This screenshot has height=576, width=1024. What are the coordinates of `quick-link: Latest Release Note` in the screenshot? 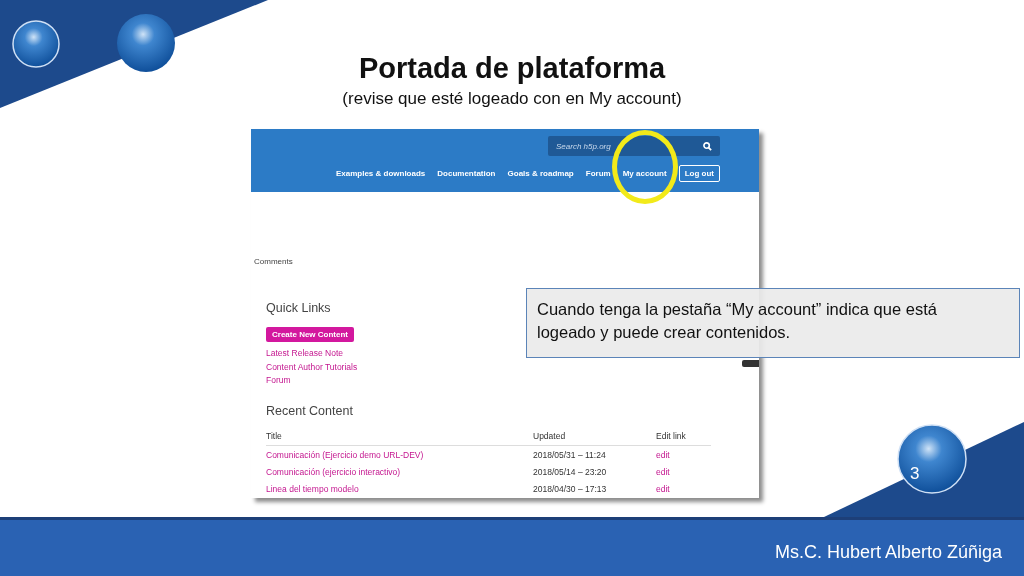 It's located at (305, 354).